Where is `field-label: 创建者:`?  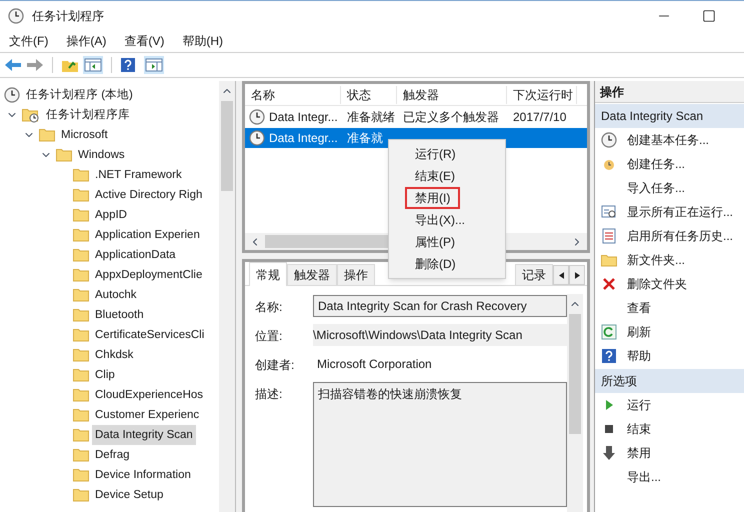 field-label: 创建者: is located at coordinates (275, 365).